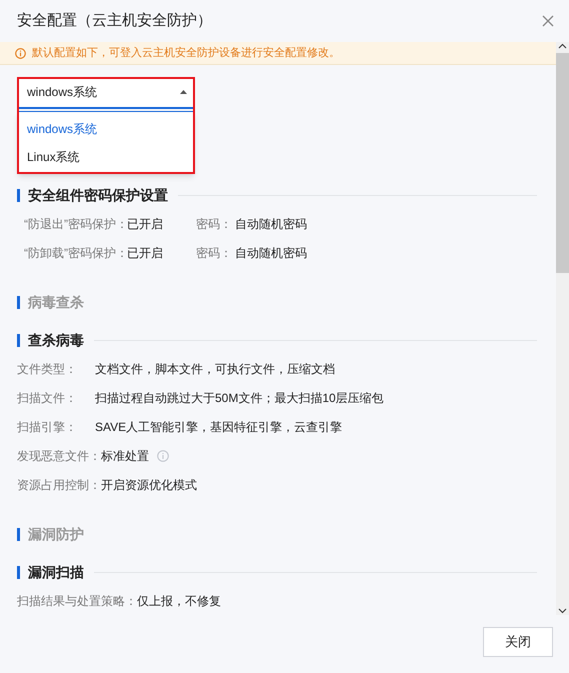  I want to click on scroll-down-icon, so click(562, 610).